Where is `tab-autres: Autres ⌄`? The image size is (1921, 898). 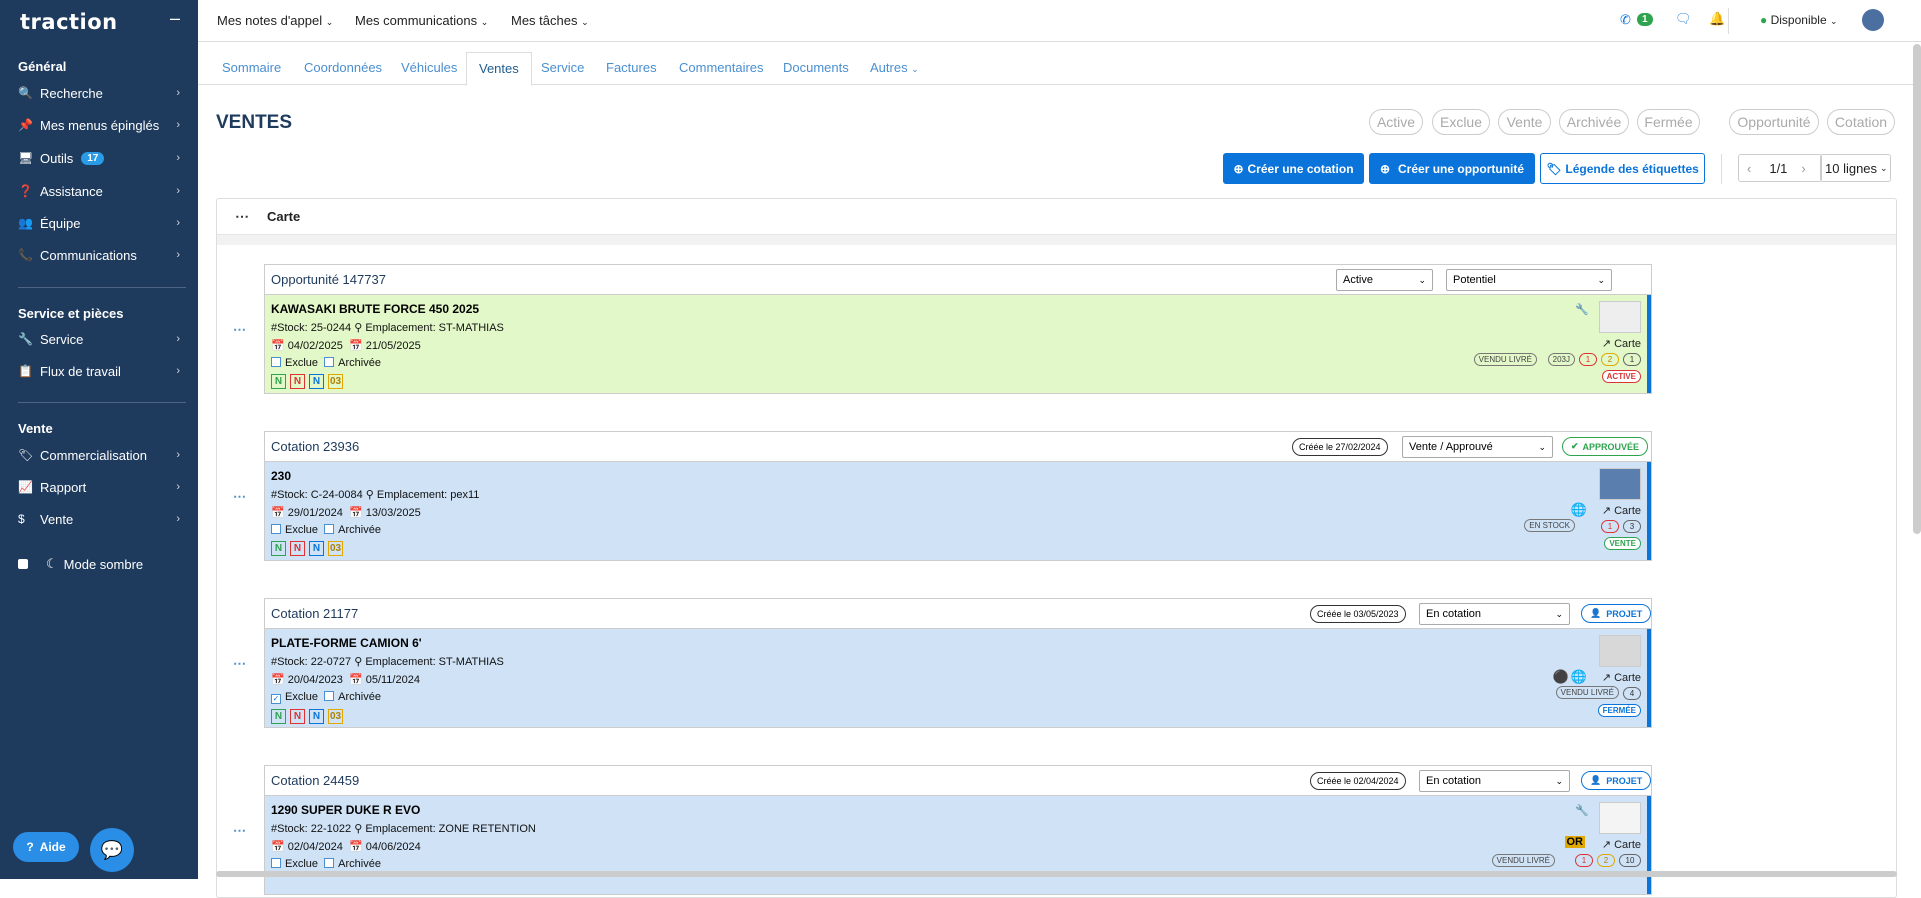 tab-autres: Autres ⌄ is located at coordinates (894, 67).